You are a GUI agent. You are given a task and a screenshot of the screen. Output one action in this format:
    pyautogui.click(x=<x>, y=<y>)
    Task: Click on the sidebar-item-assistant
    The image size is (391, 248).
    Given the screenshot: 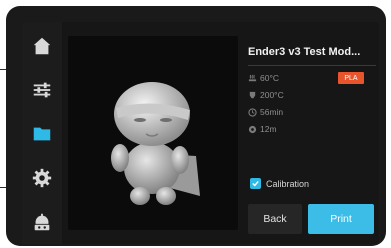 What is the action you would take?
    pyautogui.click(x=42, y=222)
    